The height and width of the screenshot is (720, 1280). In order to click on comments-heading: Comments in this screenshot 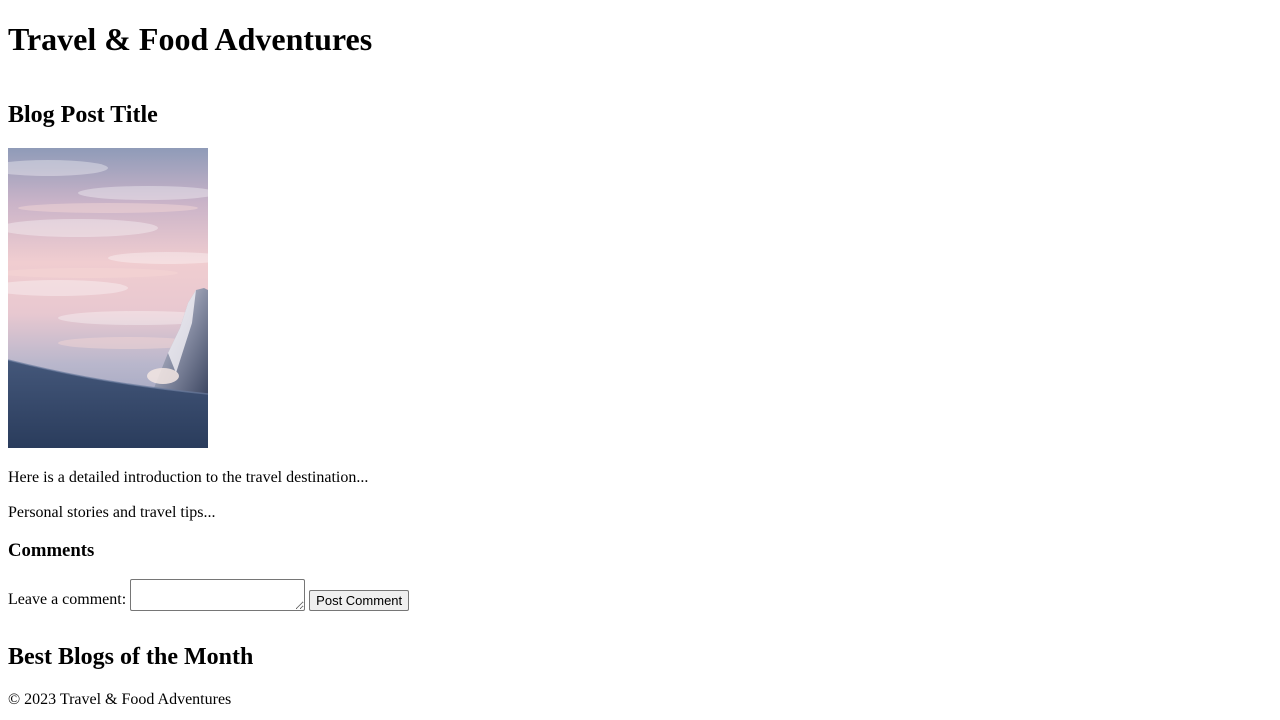, I will do `click(51, 550)`.